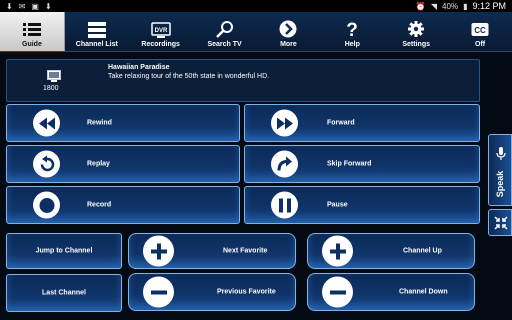 Image resolution: width=512 pixels, height=320 pixels. What do you see at coordinates (99, 123) in the screenshot?
I see `rewind-label: Rewind` at bounding box center [99, 123].